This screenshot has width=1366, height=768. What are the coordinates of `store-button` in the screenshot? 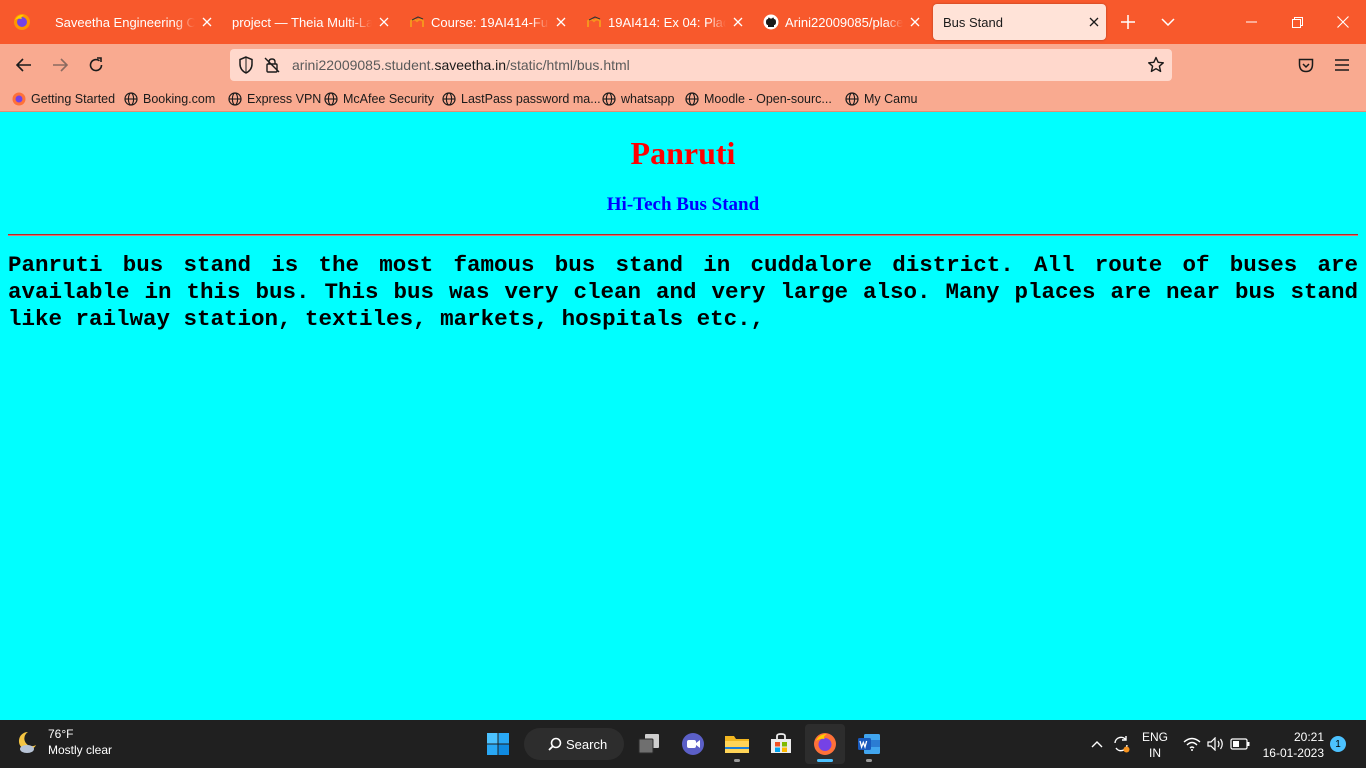 It's located at (781, 744).